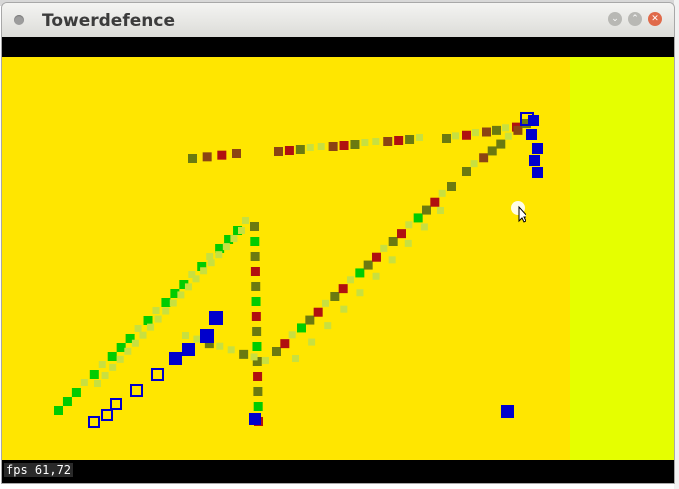 The height and width of the screenshot is (489, 679). What do you see at coordinates (520, 214) in the screenshot?
I see `mouse-cursor-icon` at bounding box center [520, 214].